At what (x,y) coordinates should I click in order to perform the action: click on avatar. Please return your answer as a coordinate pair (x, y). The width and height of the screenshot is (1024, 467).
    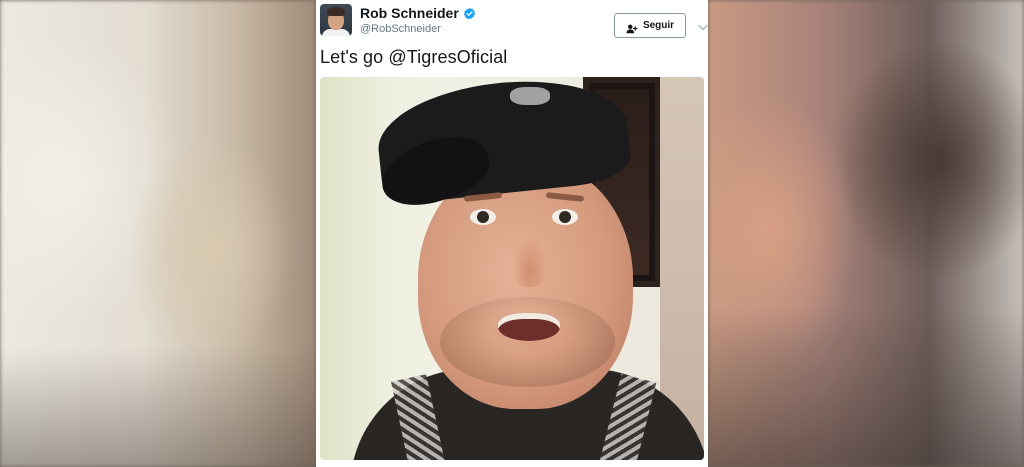
    Looking at the image, I should click on (336, 20).